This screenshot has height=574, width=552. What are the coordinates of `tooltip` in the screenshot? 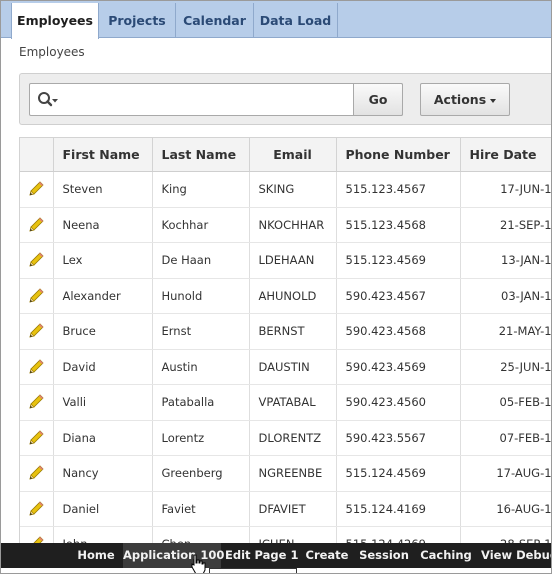 It's located at (253, 570).